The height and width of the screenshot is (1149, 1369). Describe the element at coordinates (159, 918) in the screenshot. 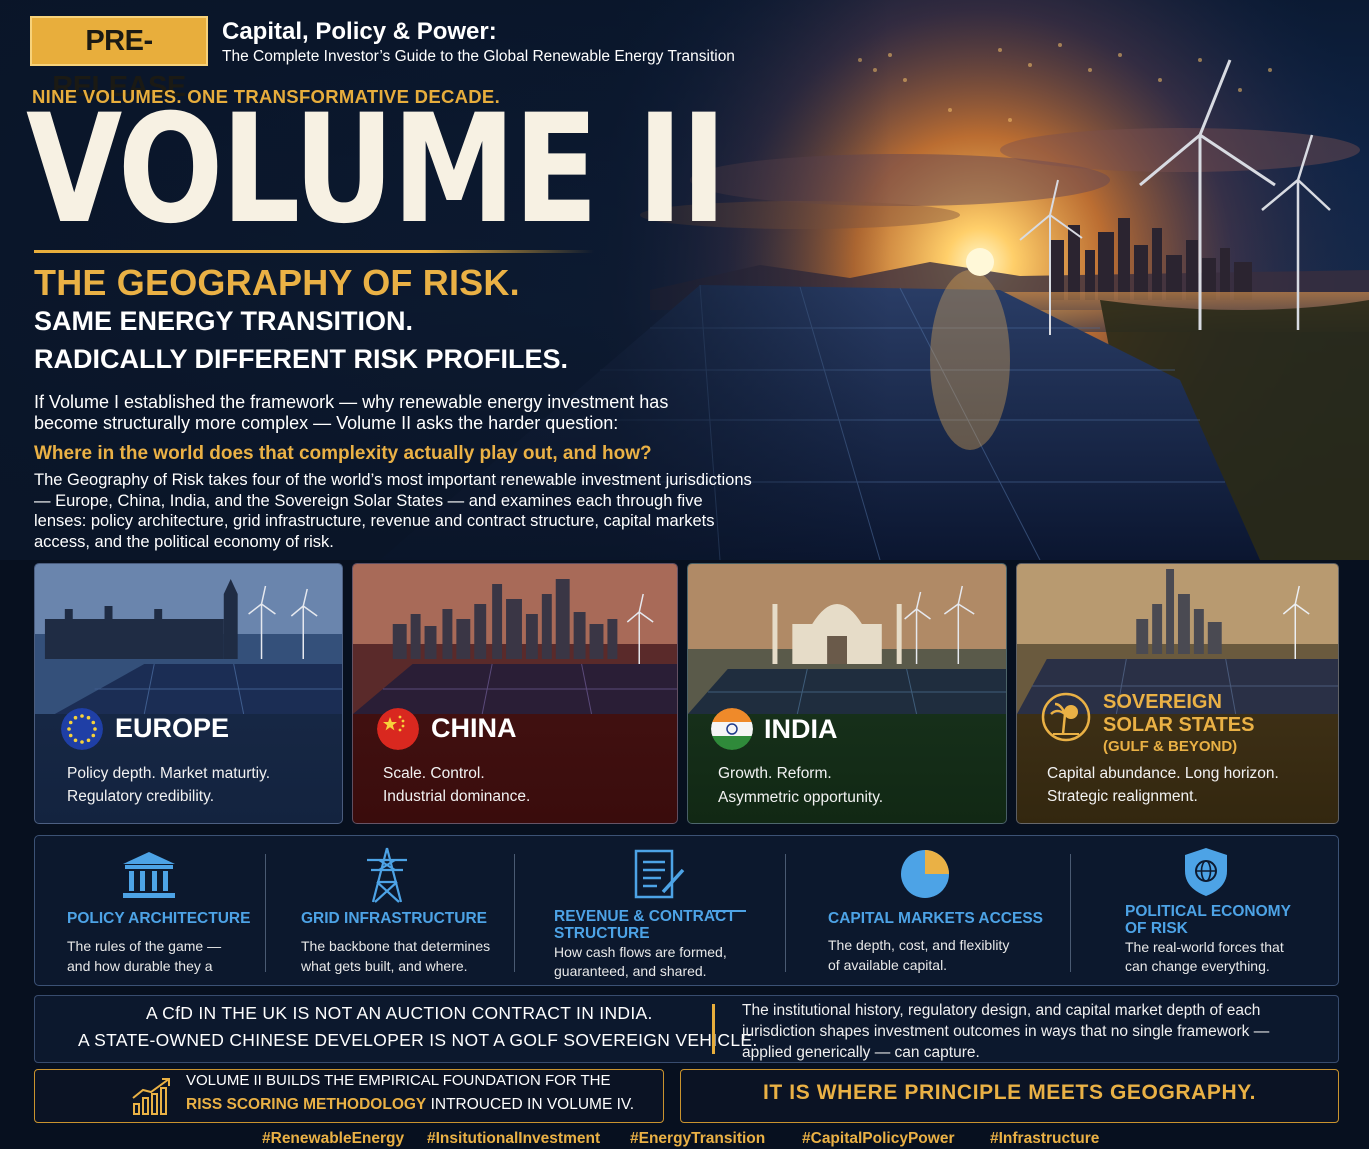

I see `lens-title: POLICY ARCHITECTURE` at that location.